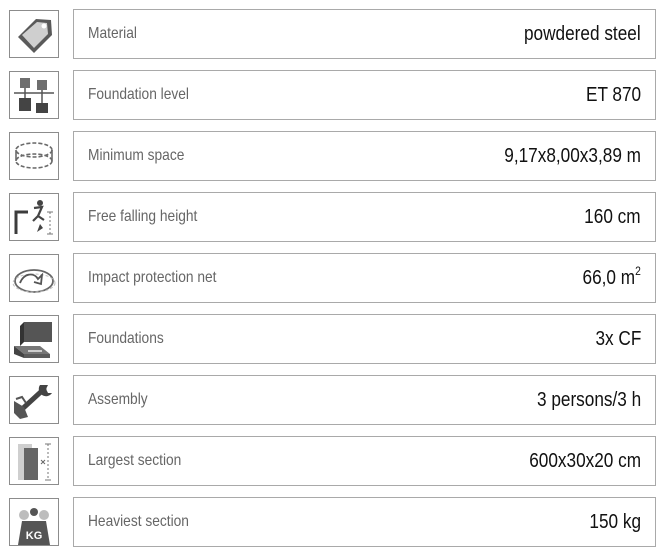 The height and width of the screenshot is (547, 660). Describe the element at coordinates (34, 522) in the screenshot. I see `weight-icon: KG` at that location.